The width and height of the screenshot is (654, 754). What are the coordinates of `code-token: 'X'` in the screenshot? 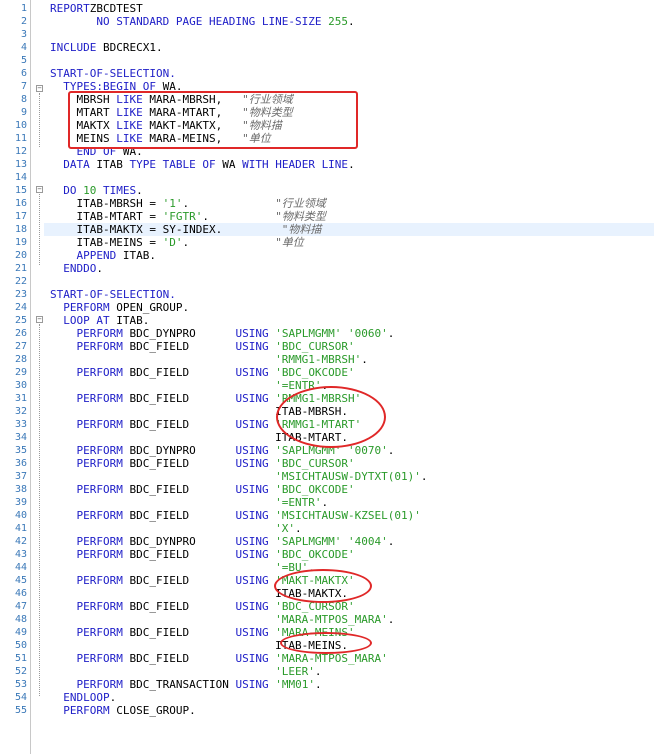 It's located at (285, 528).